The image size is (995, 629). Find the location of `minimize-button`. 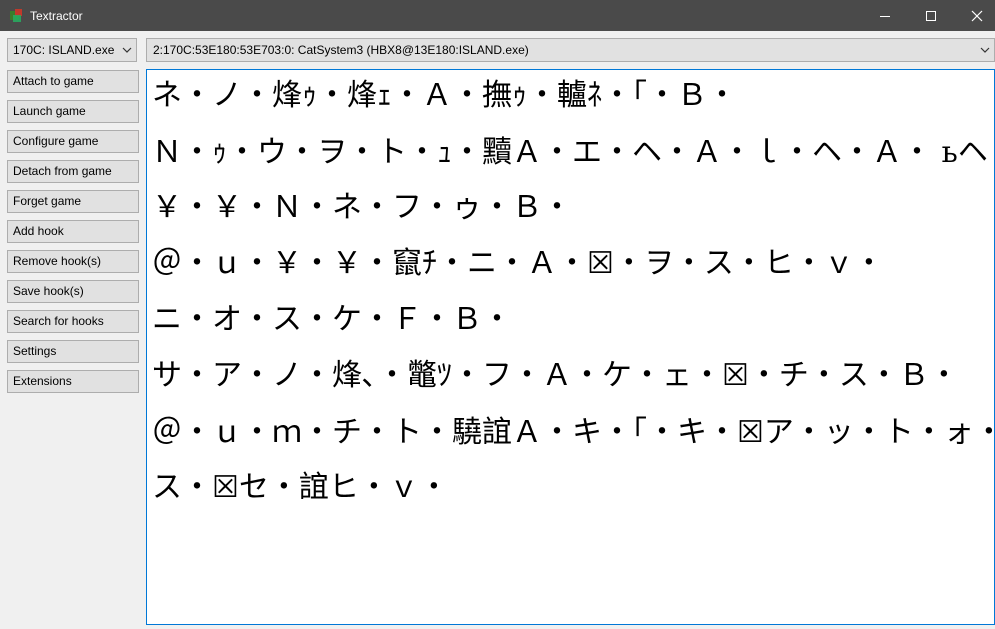

minimize-button is located at coordinates (885, 15).